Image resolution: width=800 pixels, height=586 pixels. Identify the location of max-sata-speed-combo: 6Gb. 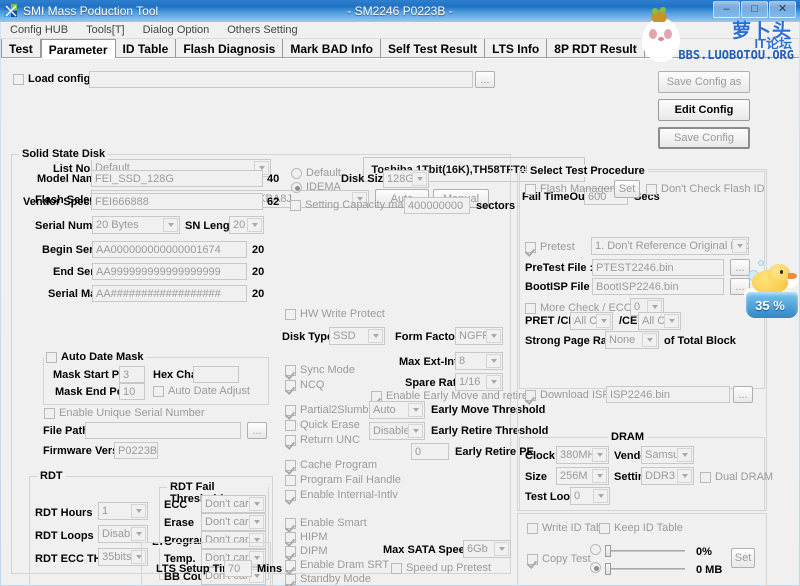
(487, 549).